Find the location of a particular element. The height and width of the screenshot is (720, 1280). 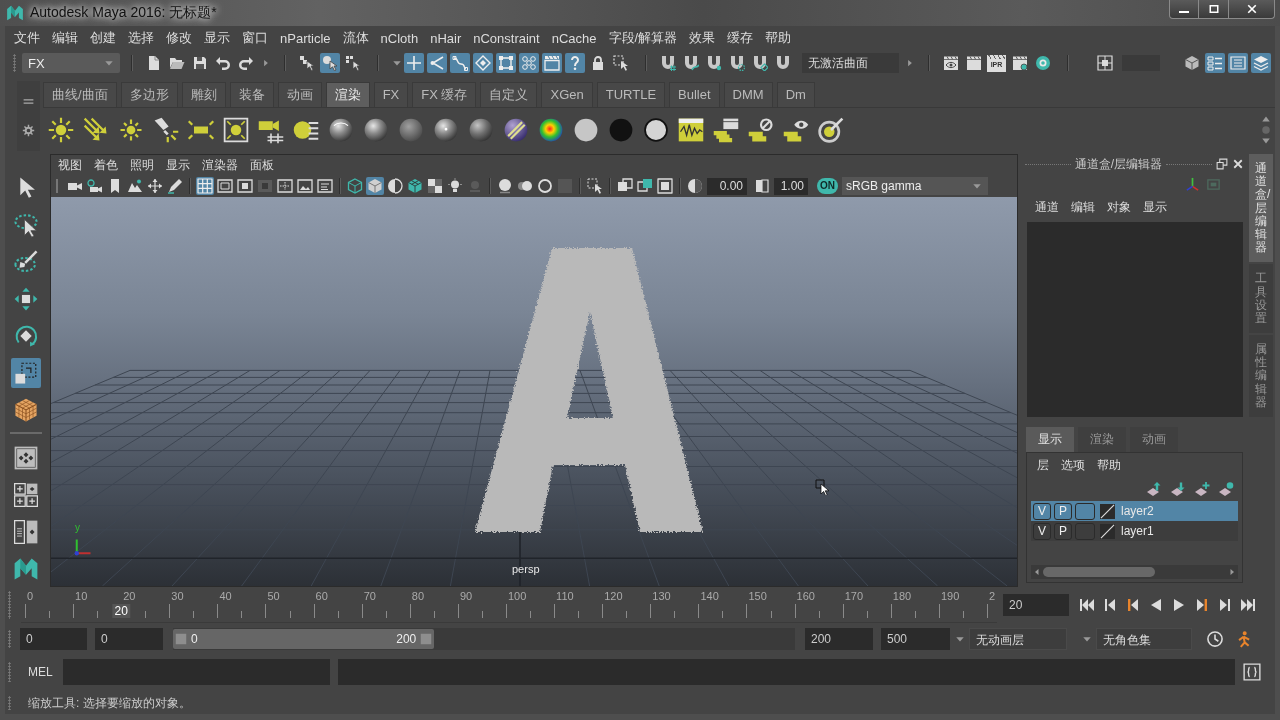

layer-dot-icon is located at coordinates (1226, 489).